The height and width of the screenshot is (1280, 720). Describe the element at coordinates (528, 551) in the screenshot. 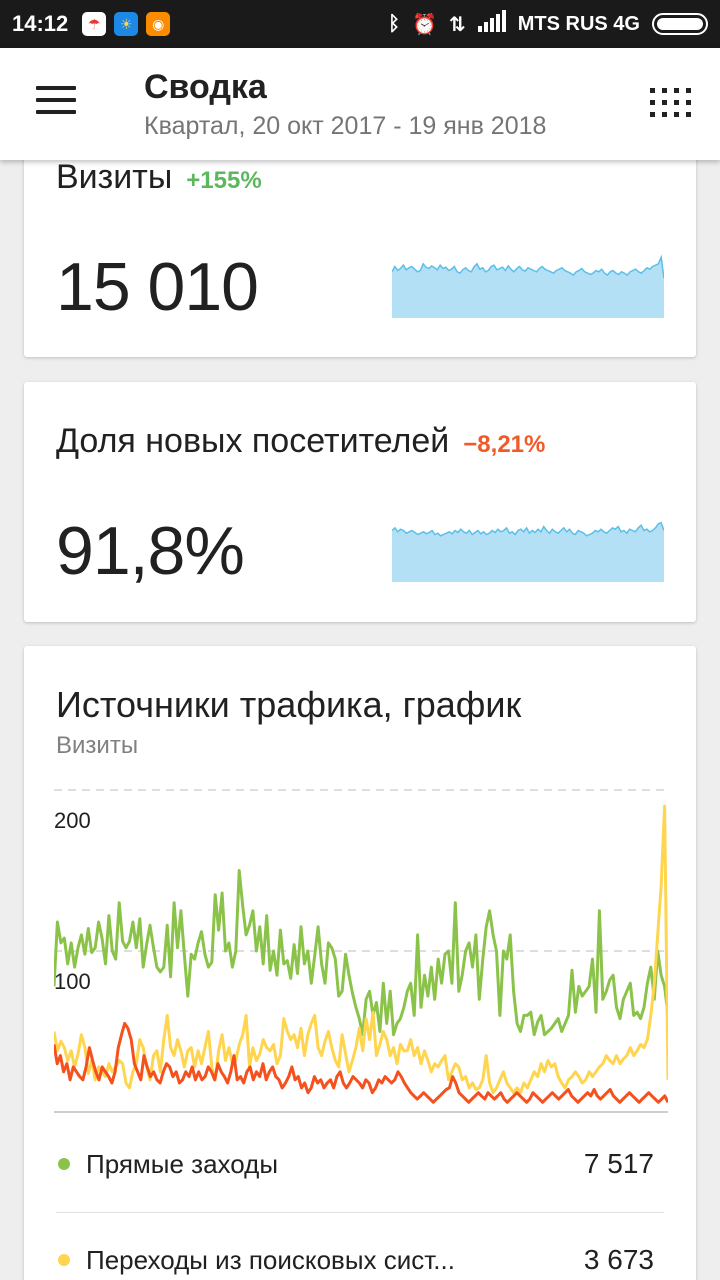

I see `new-visitors-sparkline` at that location.